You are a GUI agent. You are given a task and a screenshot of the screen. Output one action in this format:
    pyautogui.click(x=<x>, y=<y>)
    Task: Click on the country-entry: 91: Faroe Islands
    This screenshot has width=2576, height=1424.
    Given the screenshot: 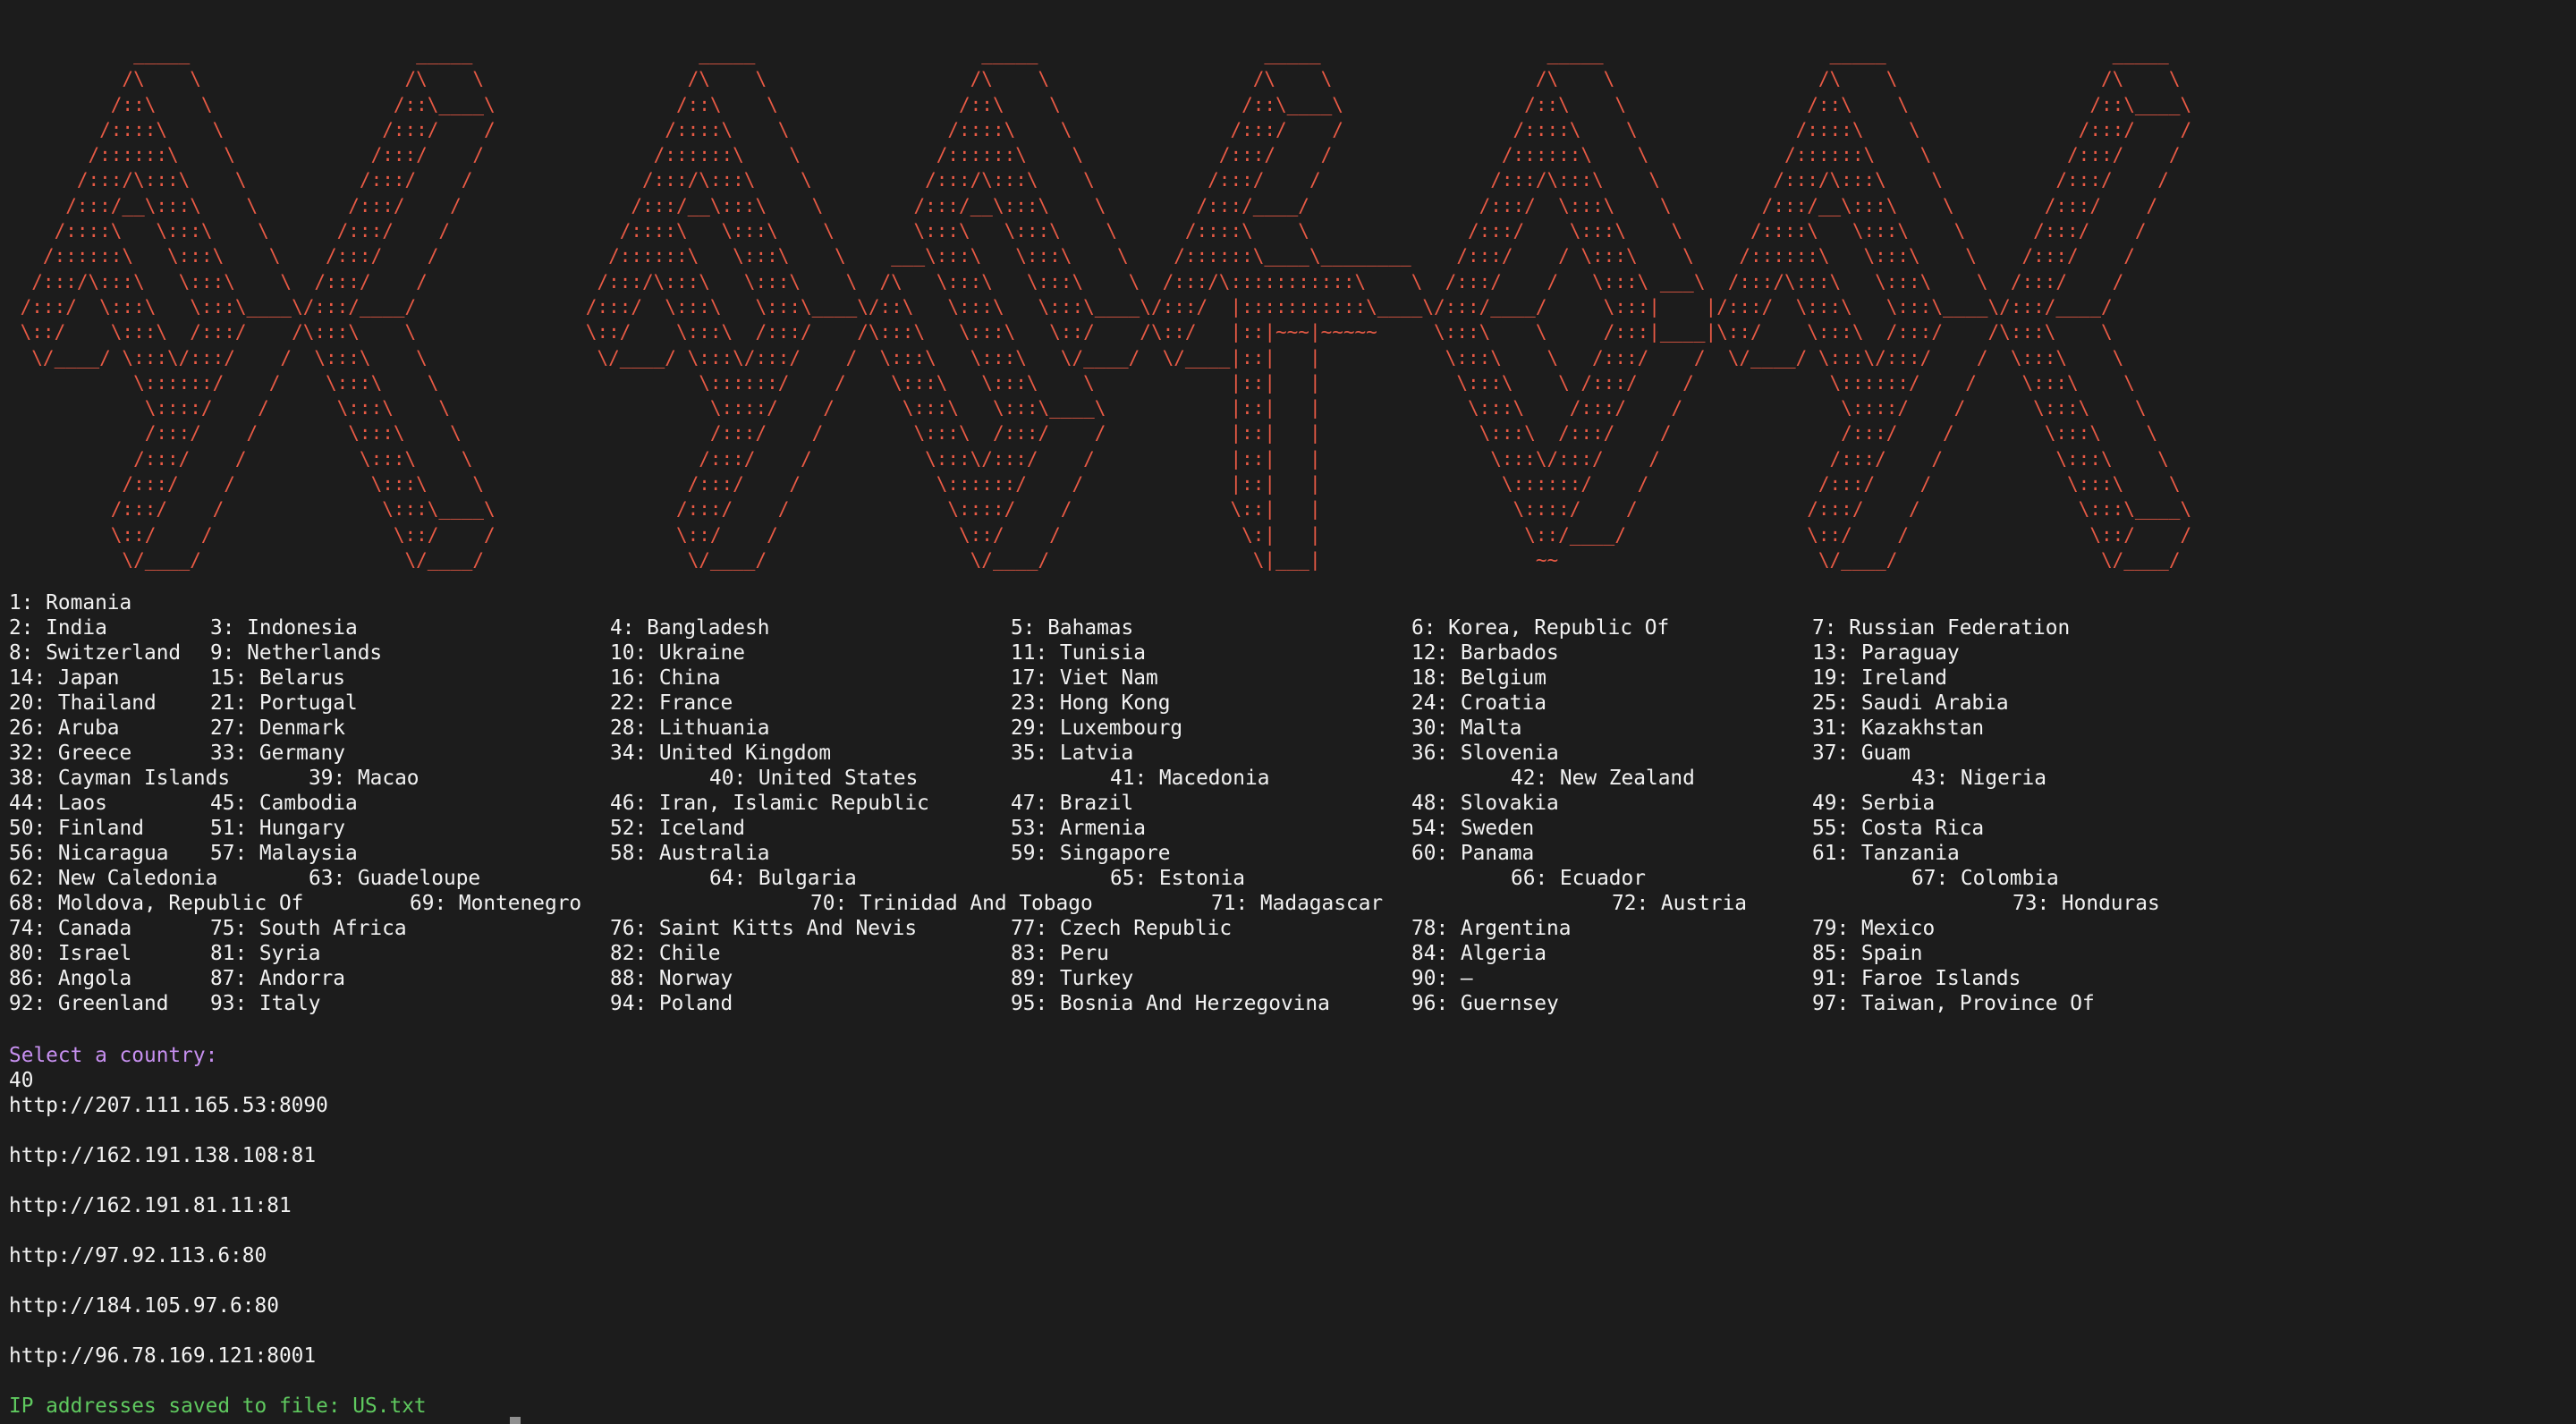 What is the action you would take?
    pyautogui.click(x=1916, y=978)
    